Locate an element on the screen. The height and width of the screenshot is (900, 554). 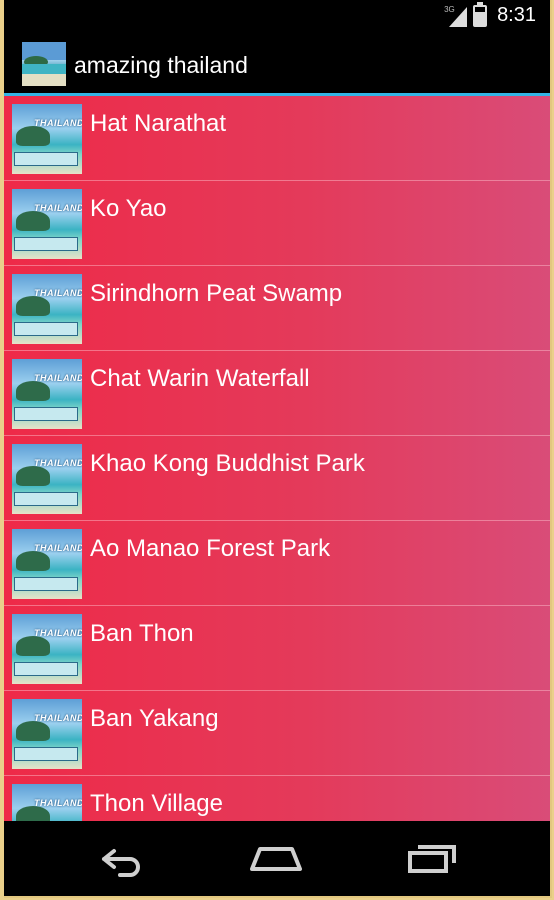
navigation-bar is located at coordinates (277, 858).